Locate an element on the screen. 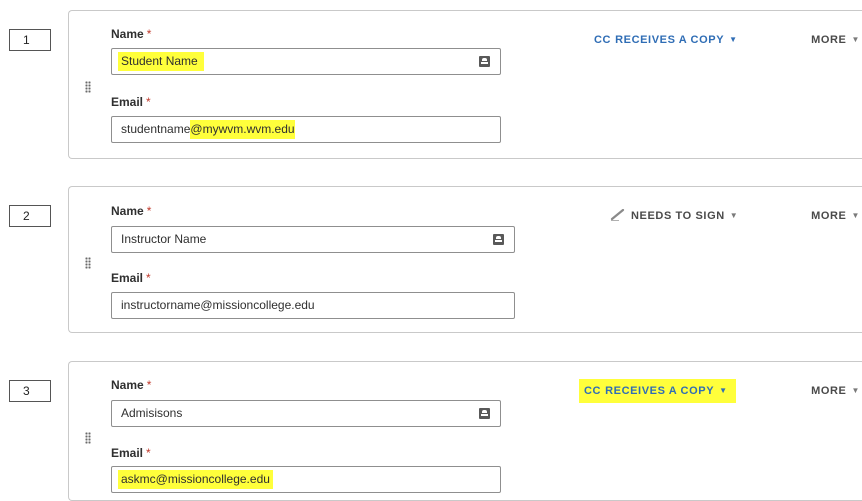 Image resolution: width=862 pixels, height=501 pixels. name-value: Instructor Name is located at coordinates (164, 239).